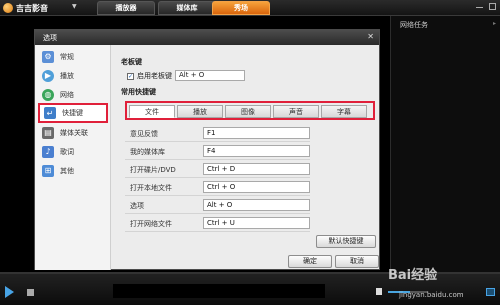 The height and width of the screenshot is (305, 500). What do you see at coordinates (8, 8) in the screenshot?
I see `app-logo-icon` at bounding box center [8, 8].